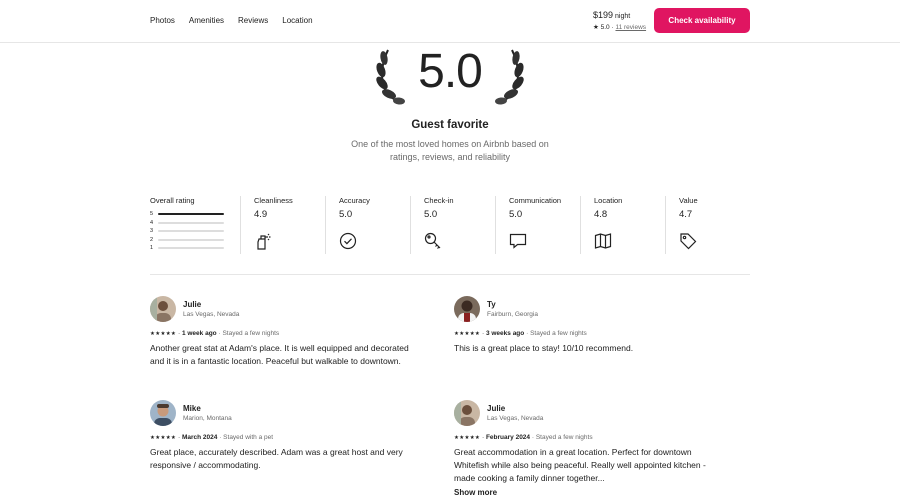 This screenshot has height=496, width=900. I want to click on rating-bars: 54 32 1, so click(195, 231).